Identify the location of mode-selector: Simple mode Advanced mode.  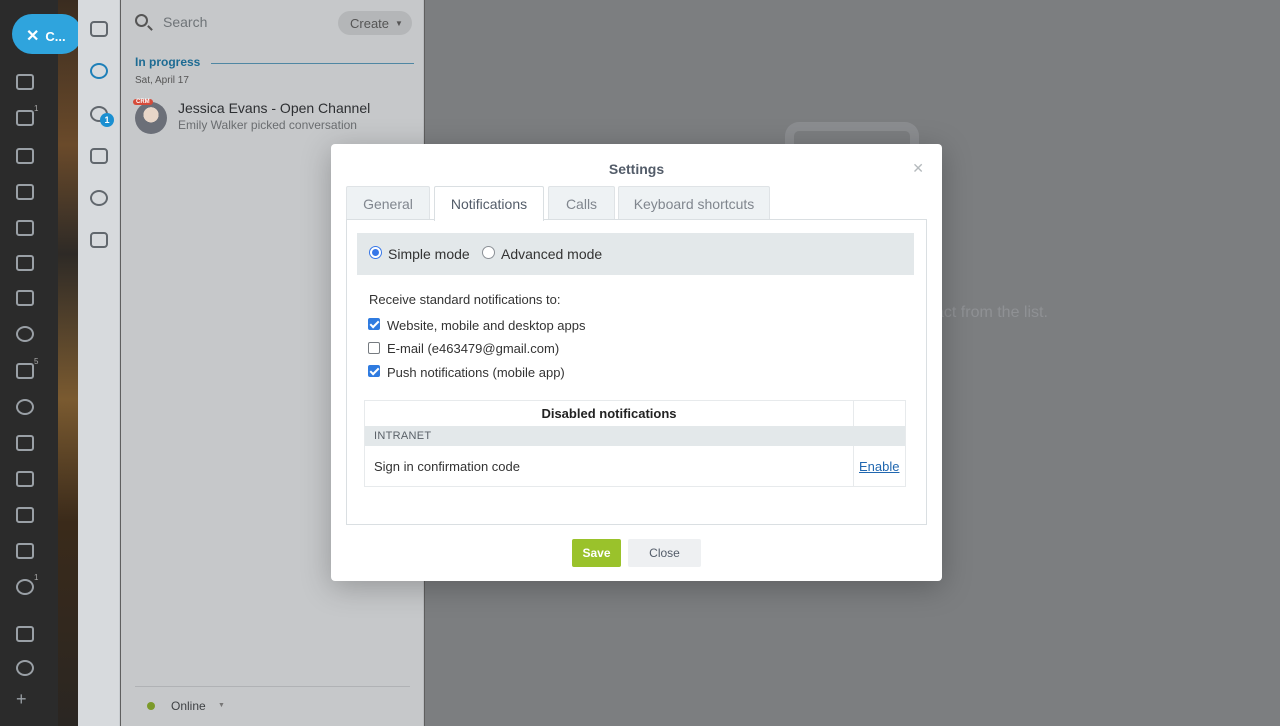
(635, 254).